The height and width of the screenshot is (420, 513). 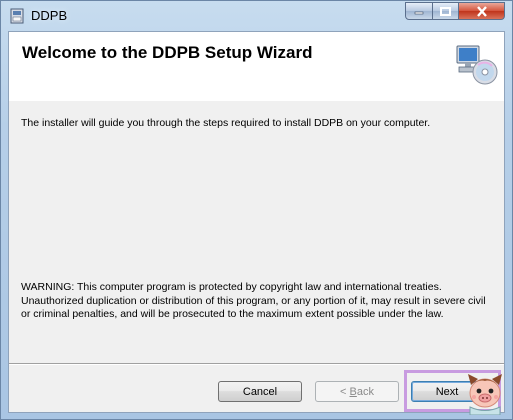 What do you see at coordinates (256, 16) in the screenshot?
I see `title-bar: DDPB` at bounding box center [256, 16].